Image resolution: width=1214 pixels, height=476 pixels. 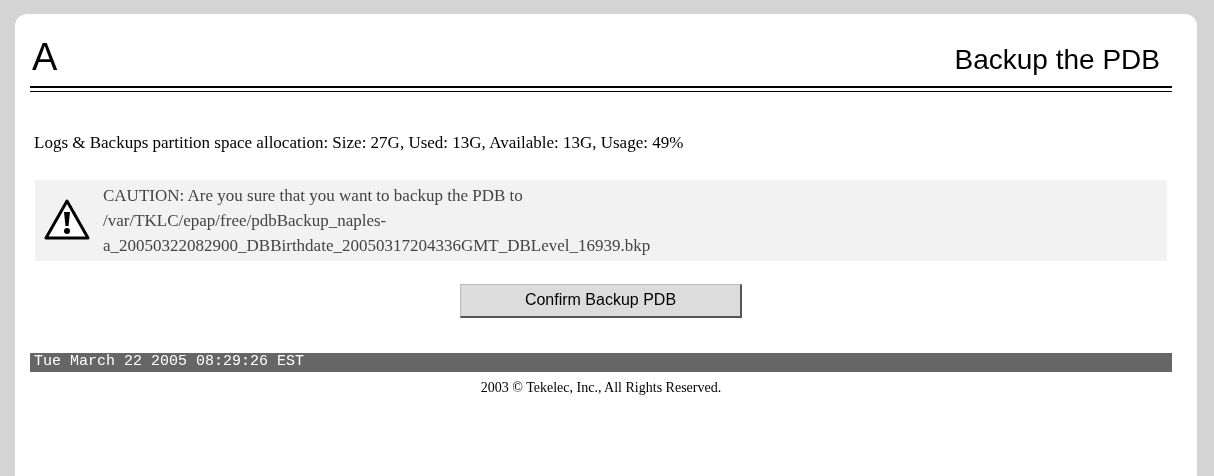 I want to click on copyright-text: 2003 © Tekelec, Inc., All Rights Reserved., so click(x=601, y=387).